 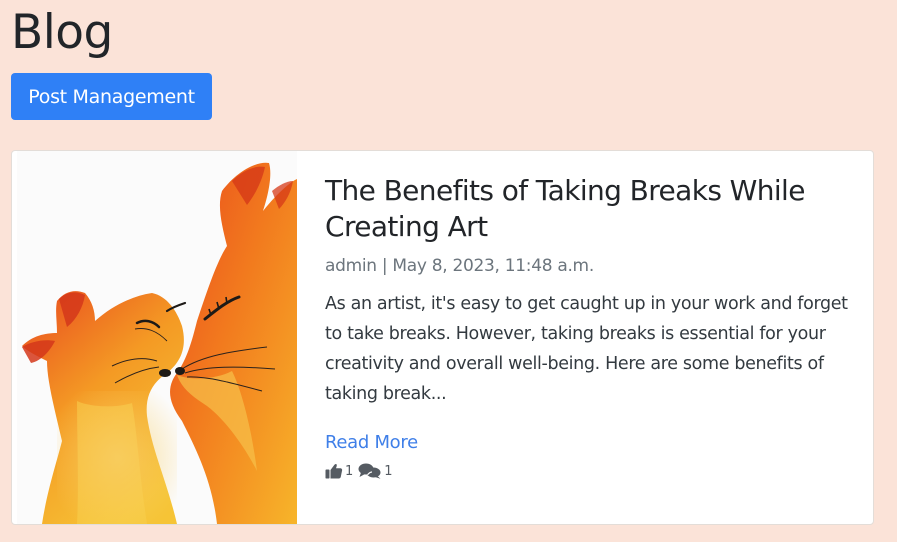 What do you see at coordinates (349, 471) in the screenshot?
I see `likes-count: 1` at bounding box center [349, 471].